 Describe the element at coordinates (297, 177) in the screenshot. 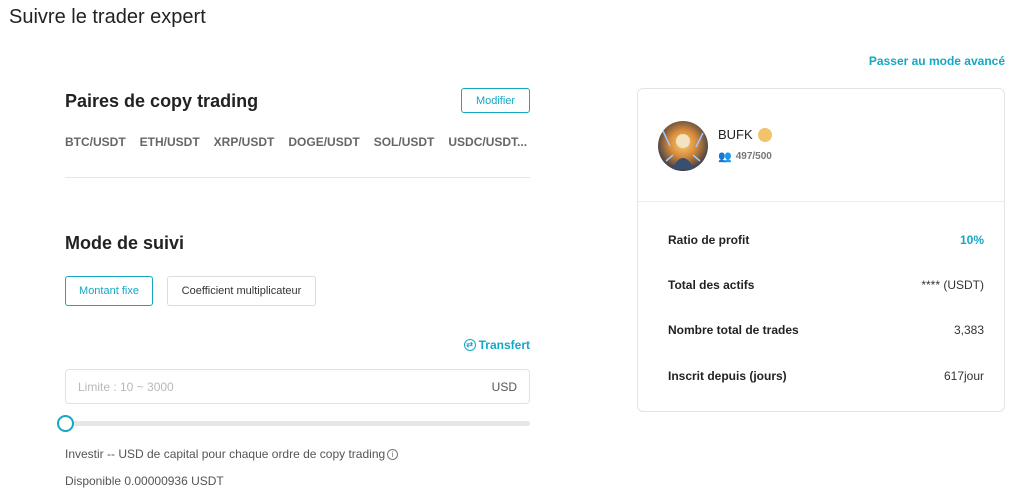

I see `pairs-divider` at that location.